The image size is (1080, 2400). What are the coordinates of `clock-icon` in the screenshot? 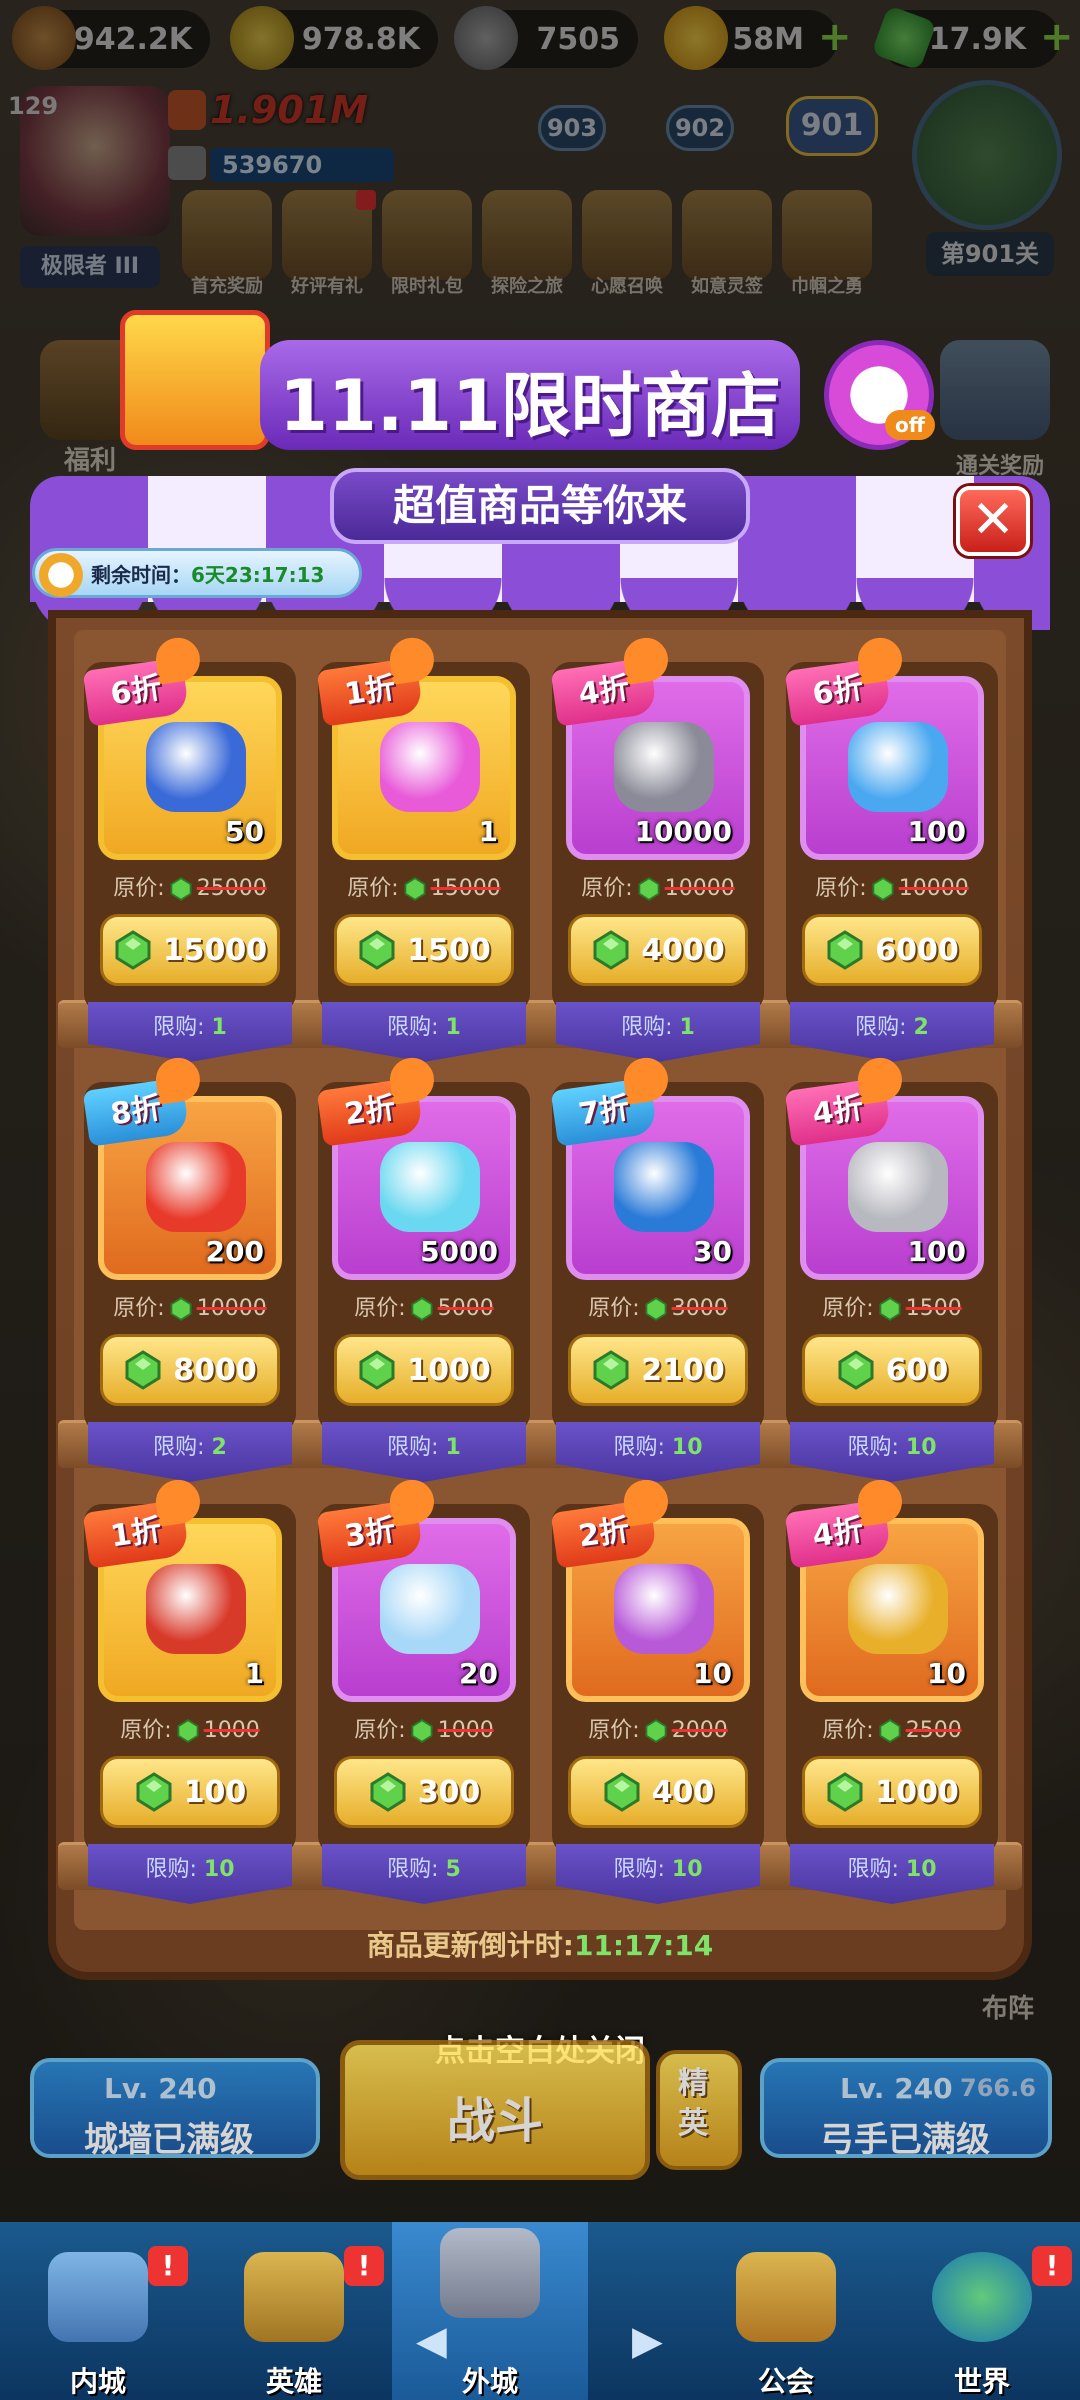 It's located at (61, 575).